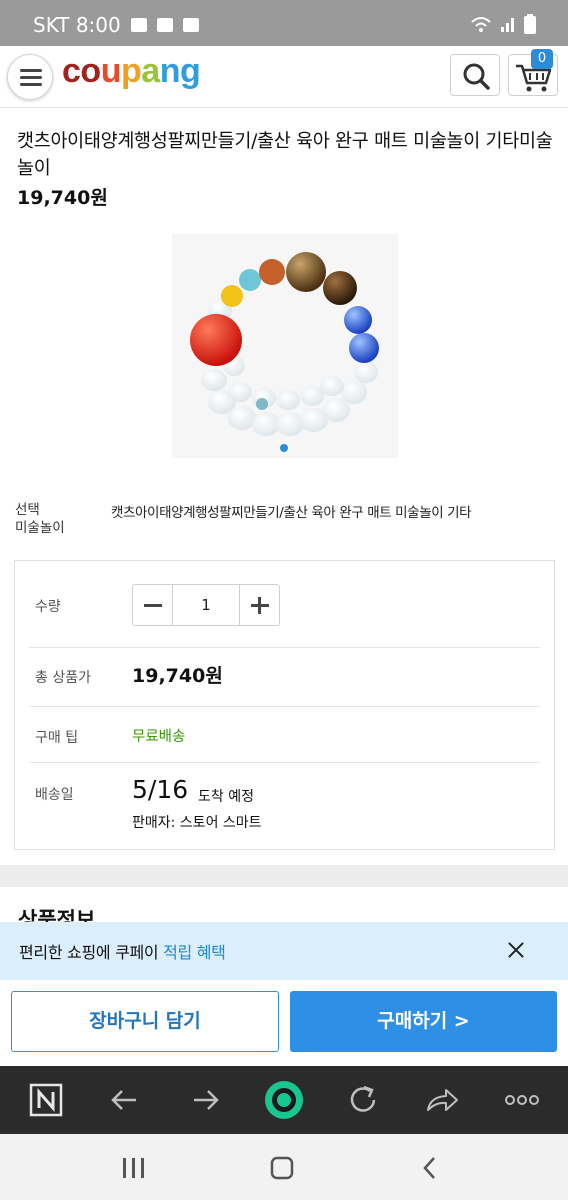 This screenshot has height=1200, width=568. What do you see at coordinates (430, 1168) in the screenshot?
I see `back-nav-icon` at bounding box center [430, 1168].